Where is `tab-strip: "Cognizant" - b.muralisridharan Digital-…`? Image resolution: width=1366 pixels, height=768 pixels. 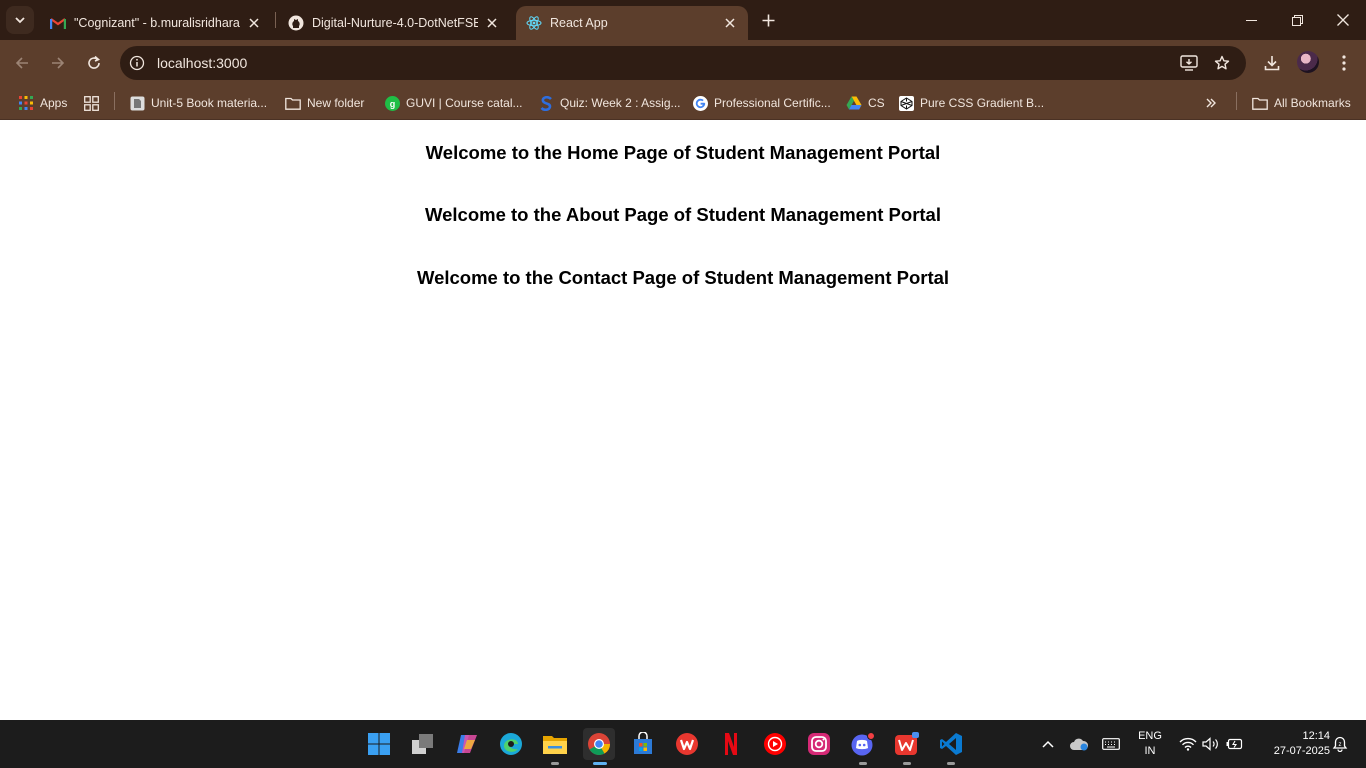
tab-strip: "Cognizant" - b.muralisridharan Digital-… is located at coordinates (683, 20).